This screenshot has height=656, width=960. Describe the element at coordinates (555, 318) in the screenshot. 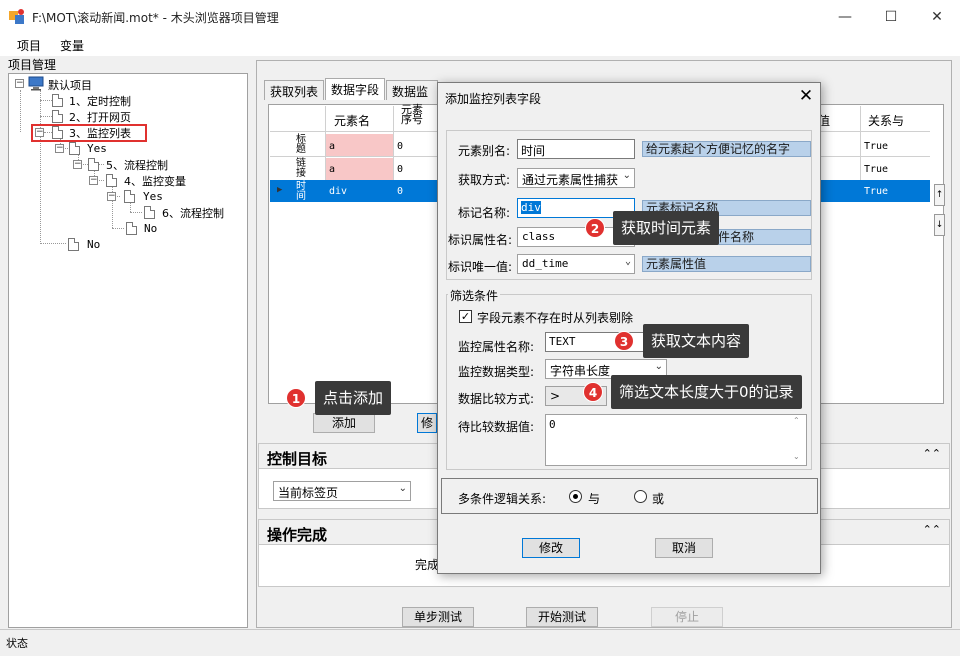

I see `filter-checkbox-label: 字段元素不存在时从列表剔除` at that location.